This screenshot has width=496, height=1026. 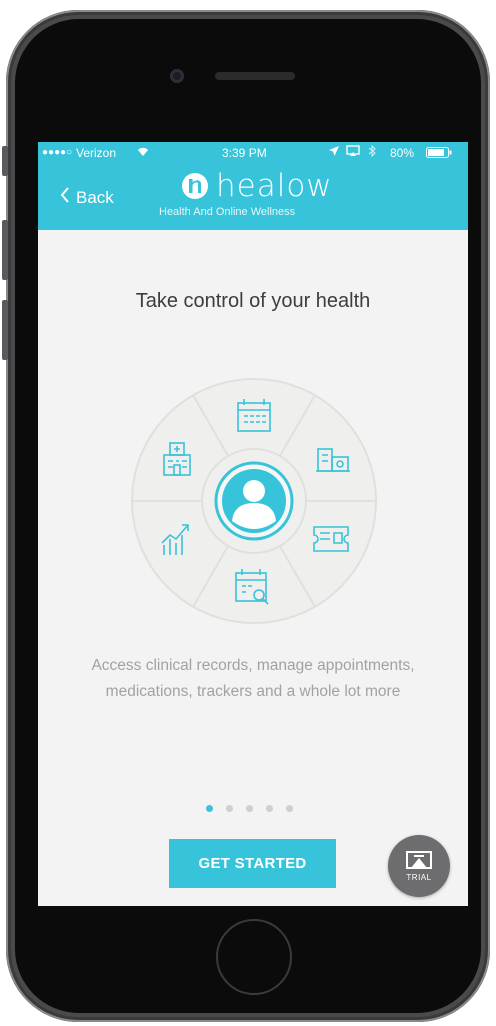 What do you see at coordinates (57, 152) in the screenshot?
I see `signal-strength: ●●●●○` at bounding box center [57, 152].